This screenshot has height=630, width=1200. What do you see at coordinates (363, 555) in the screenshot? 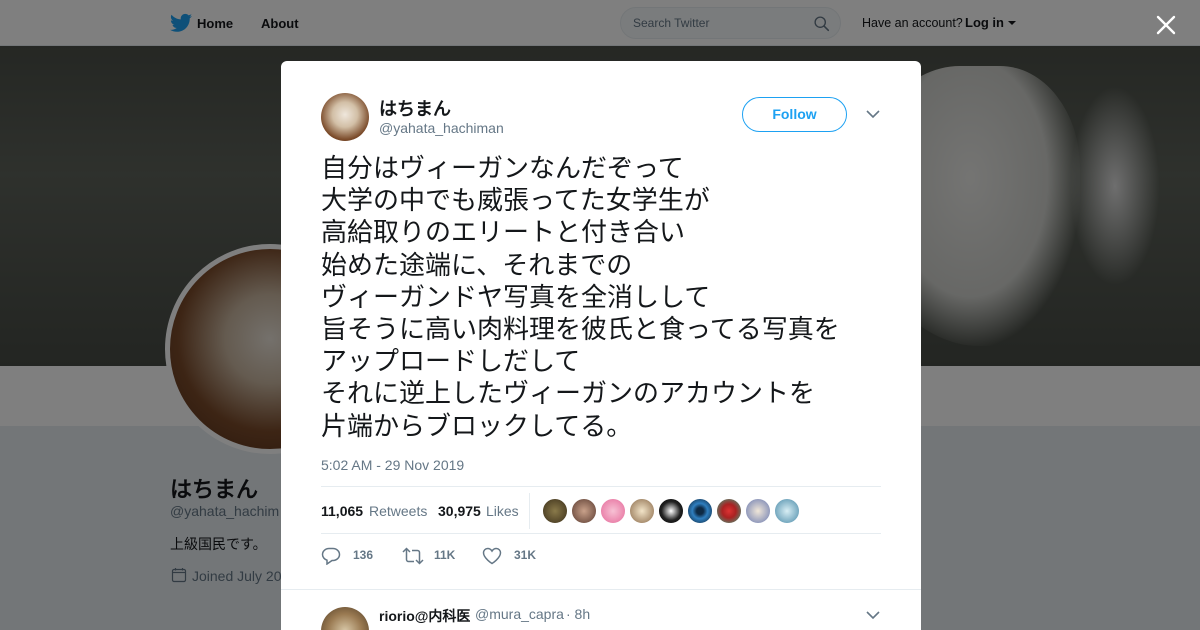
I see `reply-count: 136` at bounding box center [363, 555].